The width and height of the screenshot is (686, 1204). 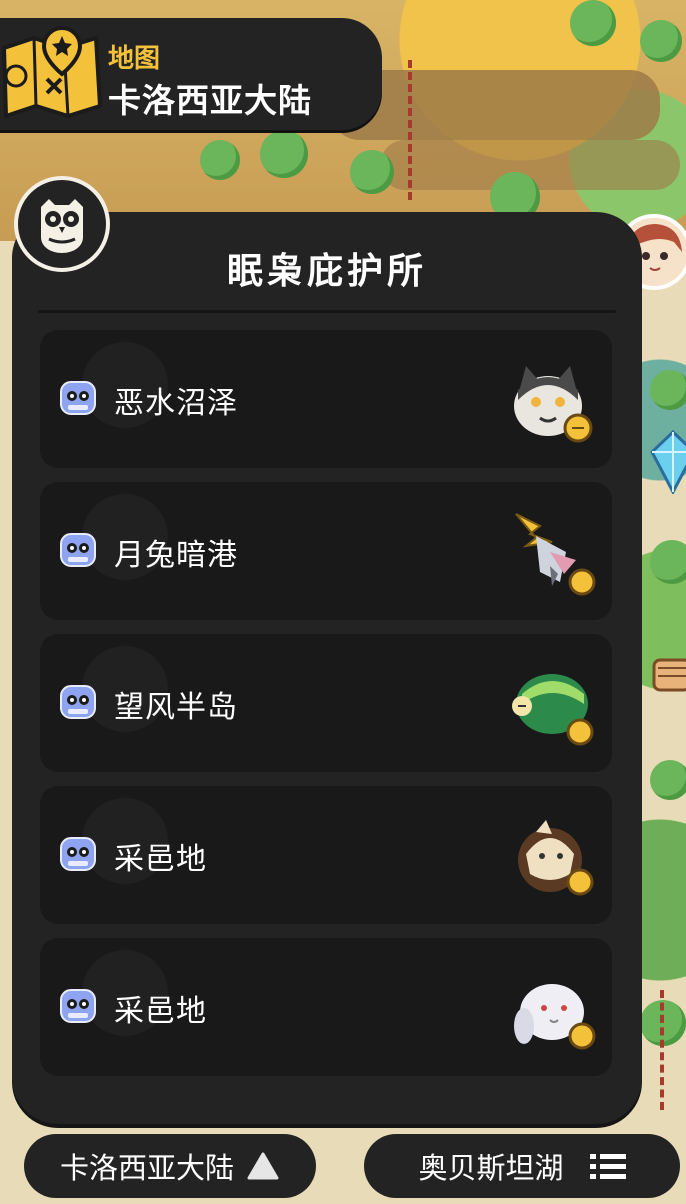 I want to click on continent-name: 卡洛西亚大陆, so click(x=210, y=100).